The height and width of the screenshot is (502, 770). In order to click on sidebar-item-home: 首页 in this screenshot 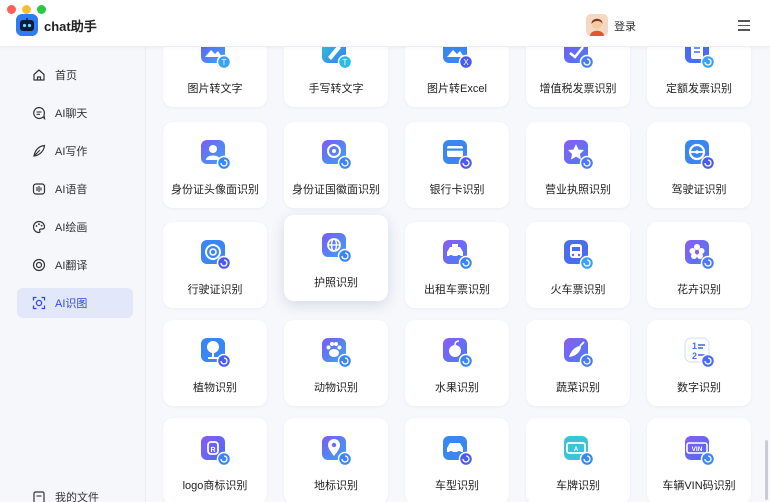, I will do `click(75, 75)`.